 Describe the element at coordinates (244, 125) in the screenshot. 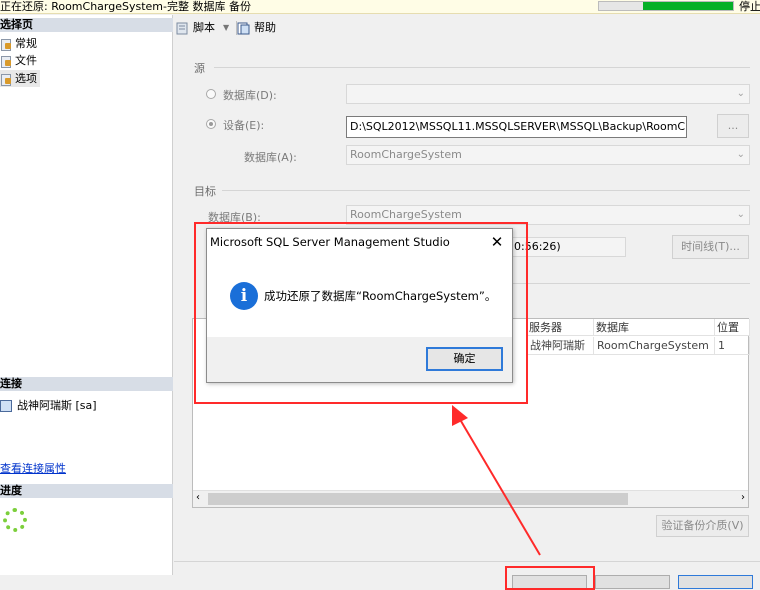

I see `device-radio-label: 设备(E):` at that location.